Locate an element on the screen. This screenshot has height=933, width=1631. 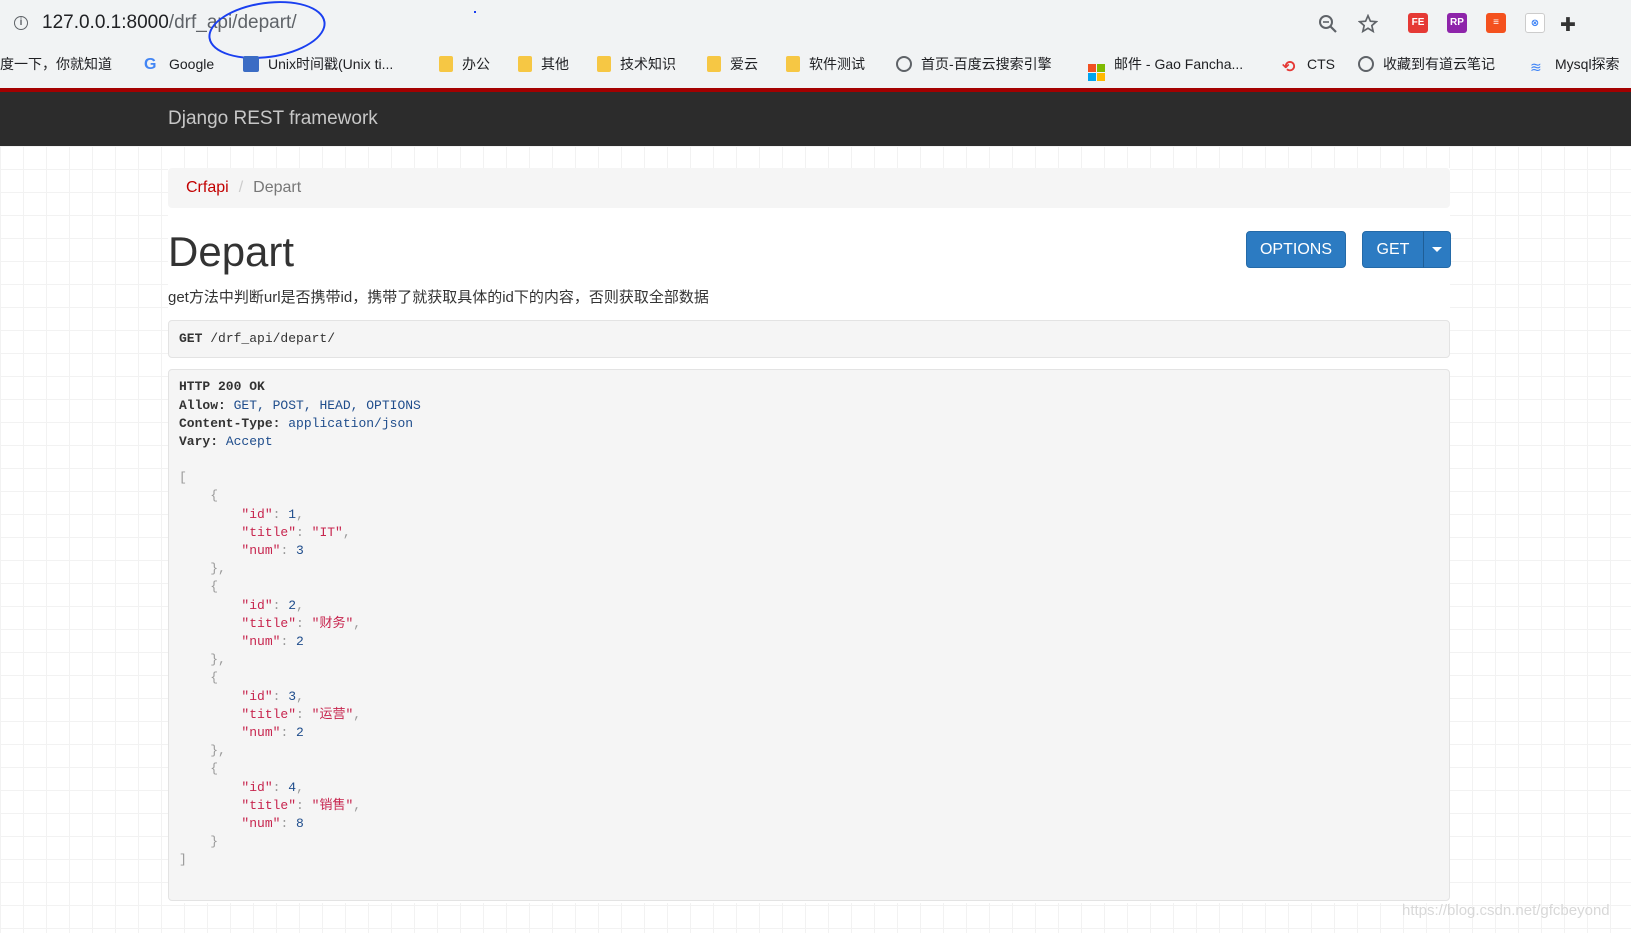
response-header-row: Allow: GET, POST, HEAD, OPTIONS is located at coordinates (300, 405).